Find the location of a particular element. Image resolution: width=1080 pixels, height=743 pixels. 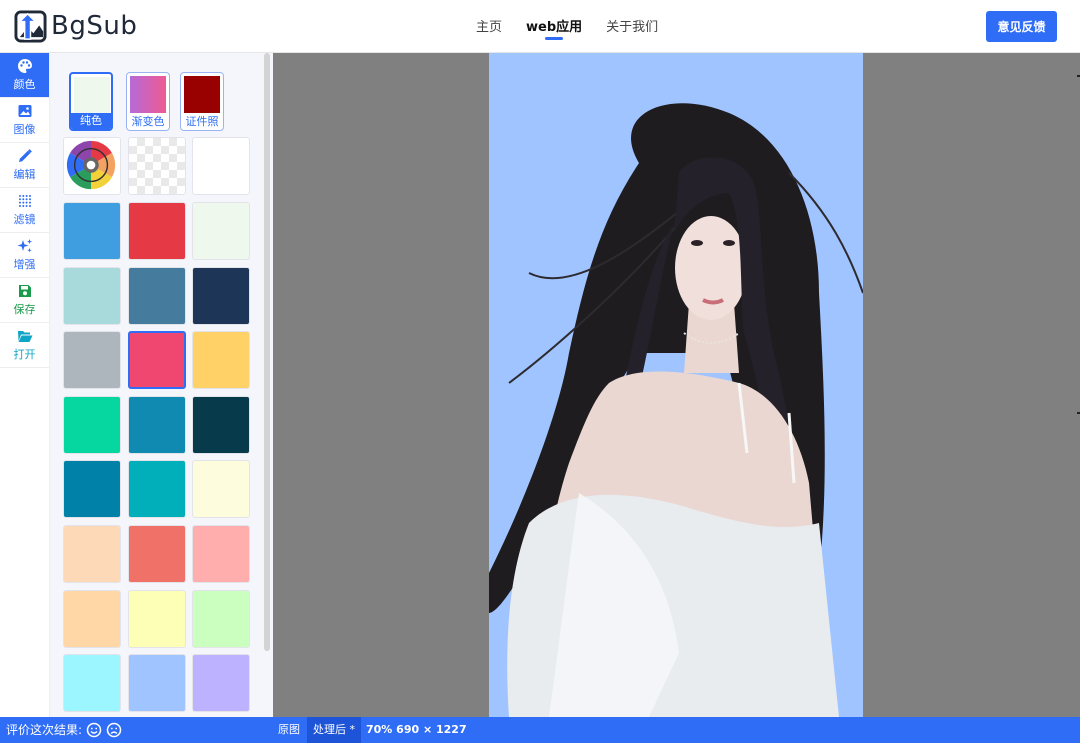

tab-gradient-label: 渐变色 is located at coordinates (148, 121).